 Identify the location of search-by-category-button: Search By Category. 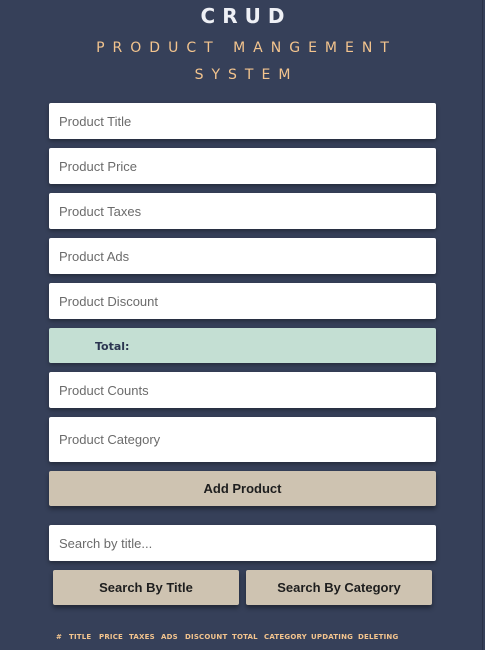
(339, 587).